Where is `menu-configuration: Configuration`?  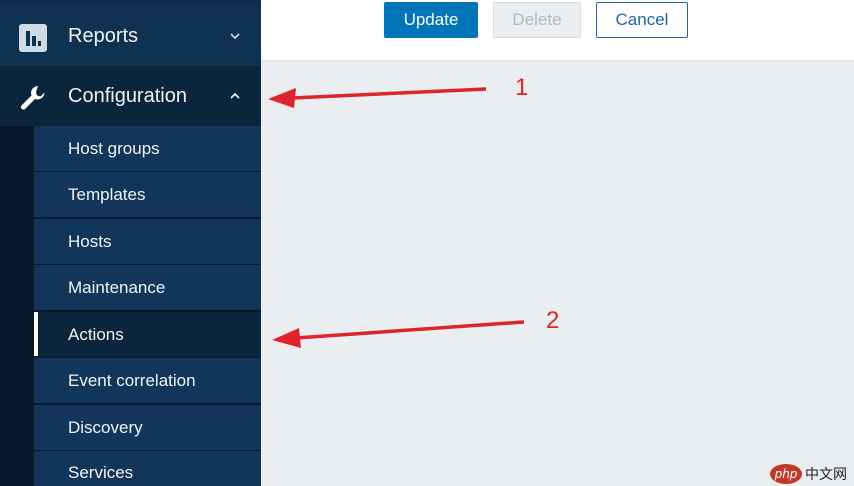
menu-configuration: Configuration is located at coordinates (130, 96).